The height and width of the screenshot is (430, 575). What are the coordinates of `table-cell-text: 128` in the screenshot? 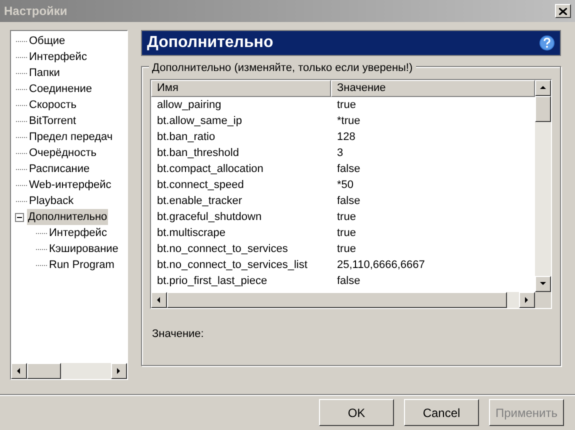 It's located at (346, 137).